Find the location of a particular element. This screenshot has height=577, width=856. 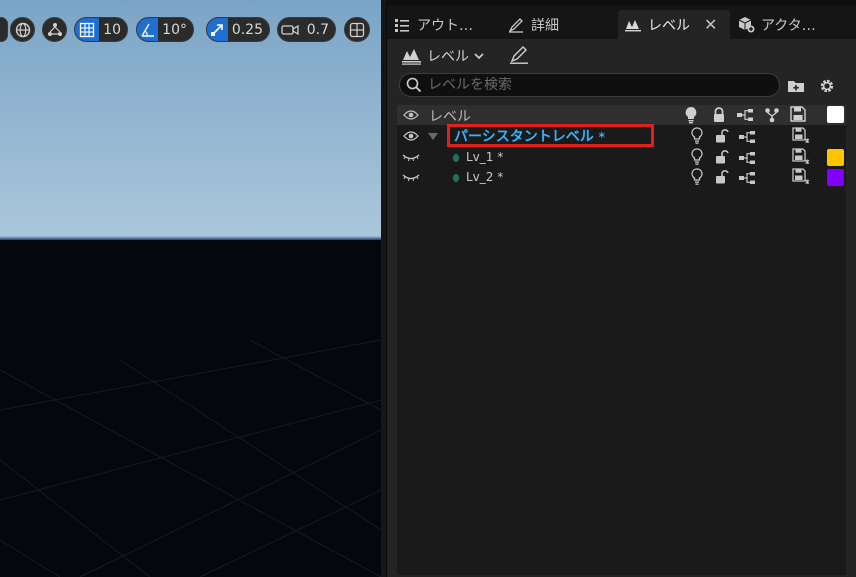

outliner-icon is located at coordinates (402, 25).